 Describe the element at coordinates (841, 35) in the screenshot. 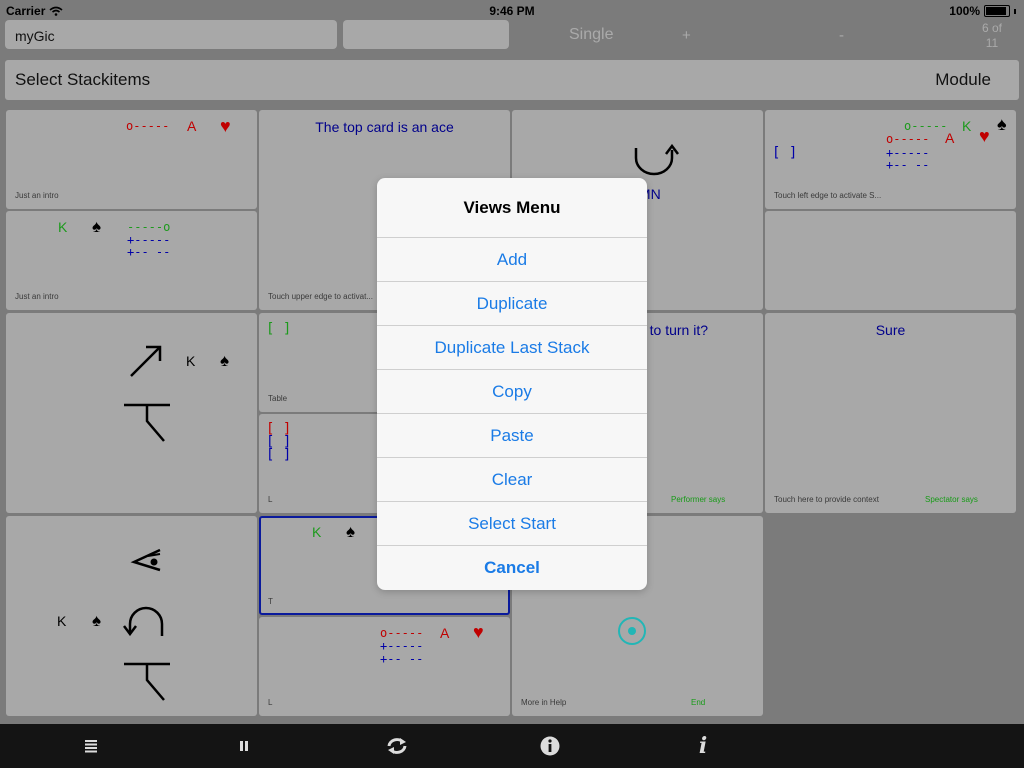

I see `minus-button: -` at that location.